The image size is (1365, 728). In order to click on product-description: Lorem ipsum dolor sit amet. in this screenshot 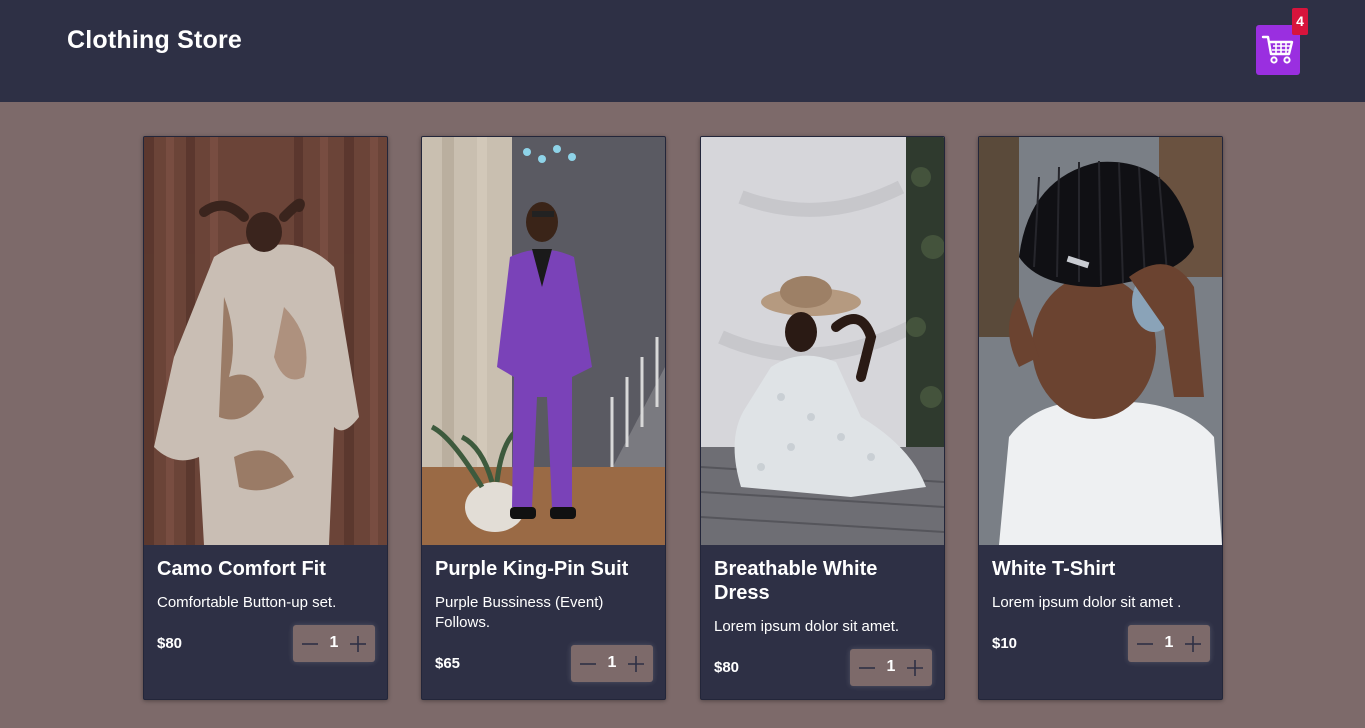, I will do `click(807, 626)`.